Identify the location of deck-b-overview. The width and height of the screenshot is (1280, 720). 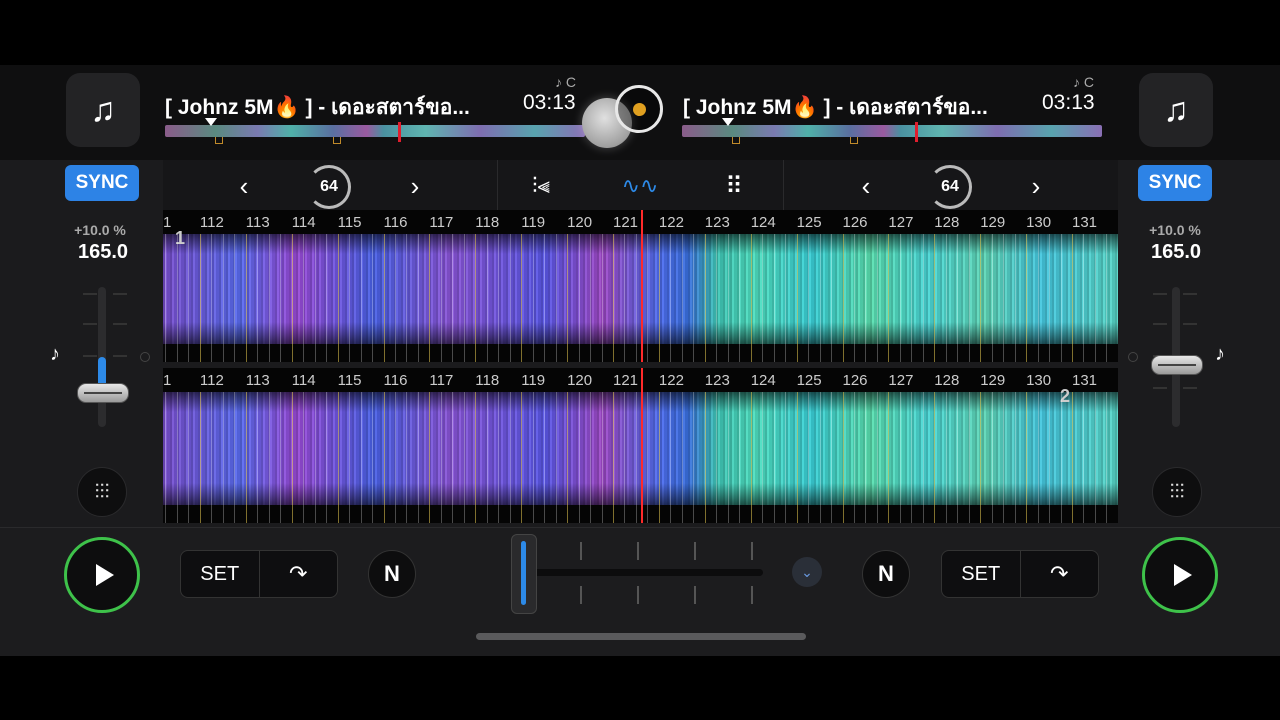
(892, 131).